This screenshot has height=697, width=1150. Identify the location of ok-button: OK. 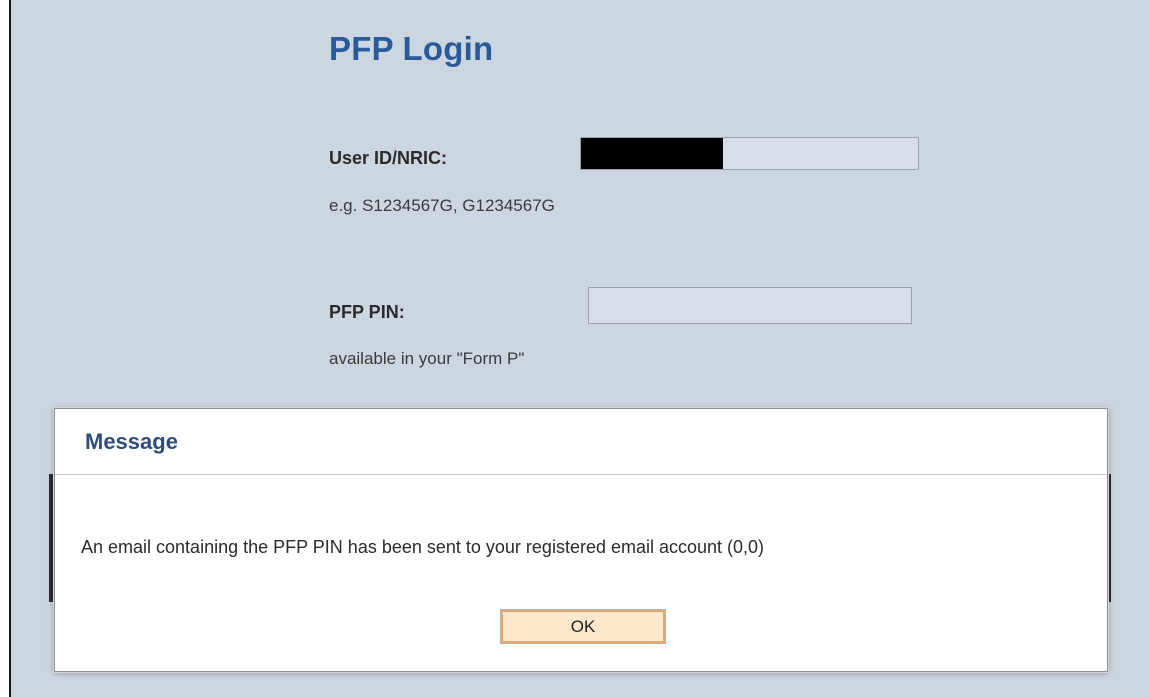
(583, 626).